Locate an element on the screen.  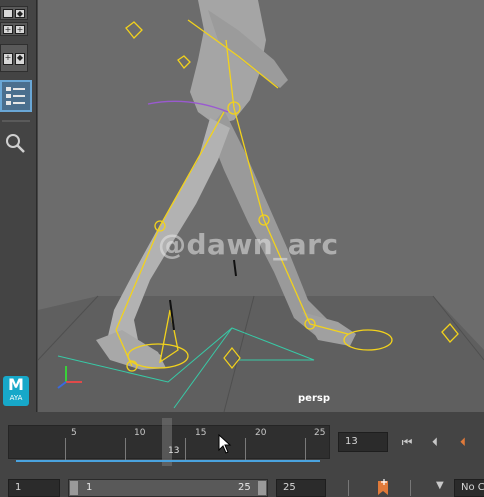
playback-range-indicator is located at coordinates (168, 461).